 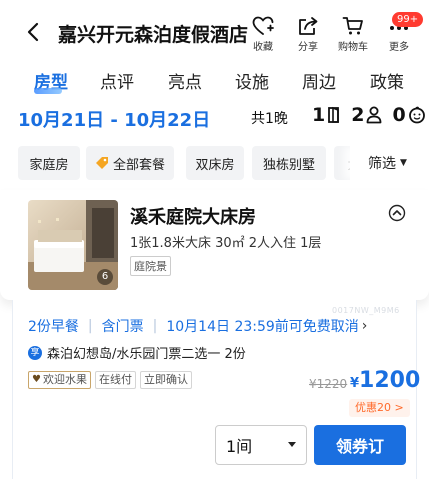 I want to click on filter-chip-twin: 双床房, so click(x=215, y=163).